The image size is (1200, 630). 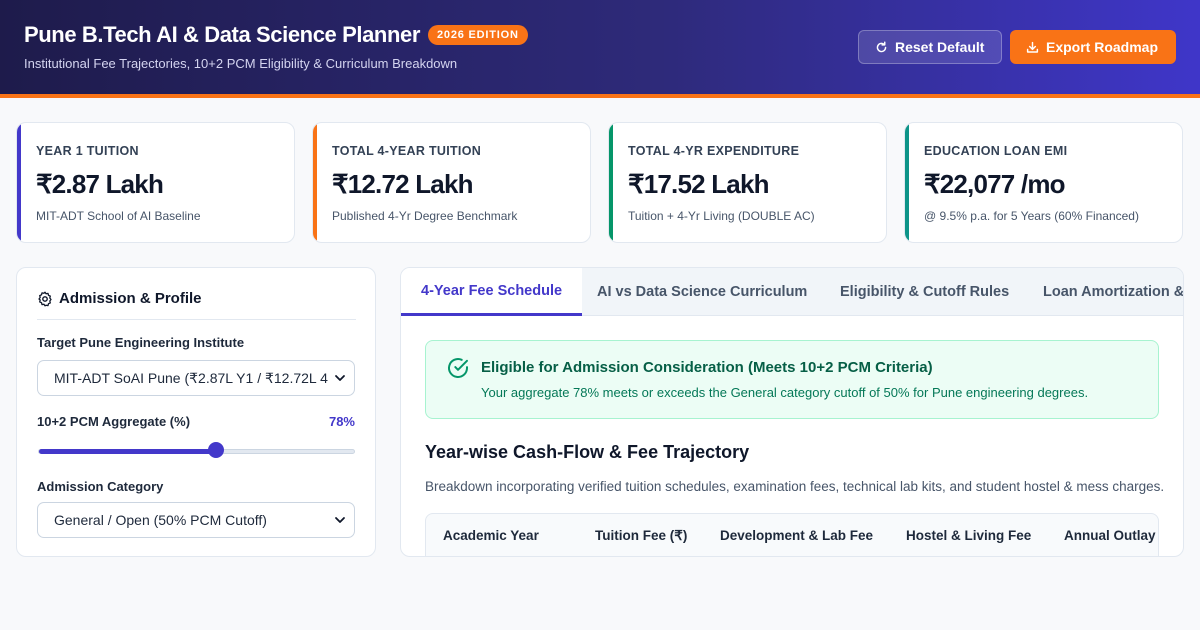 I want to click on stat-label: TOTAL 4-YR EXPENDITURE, so click(x=714, y=151).